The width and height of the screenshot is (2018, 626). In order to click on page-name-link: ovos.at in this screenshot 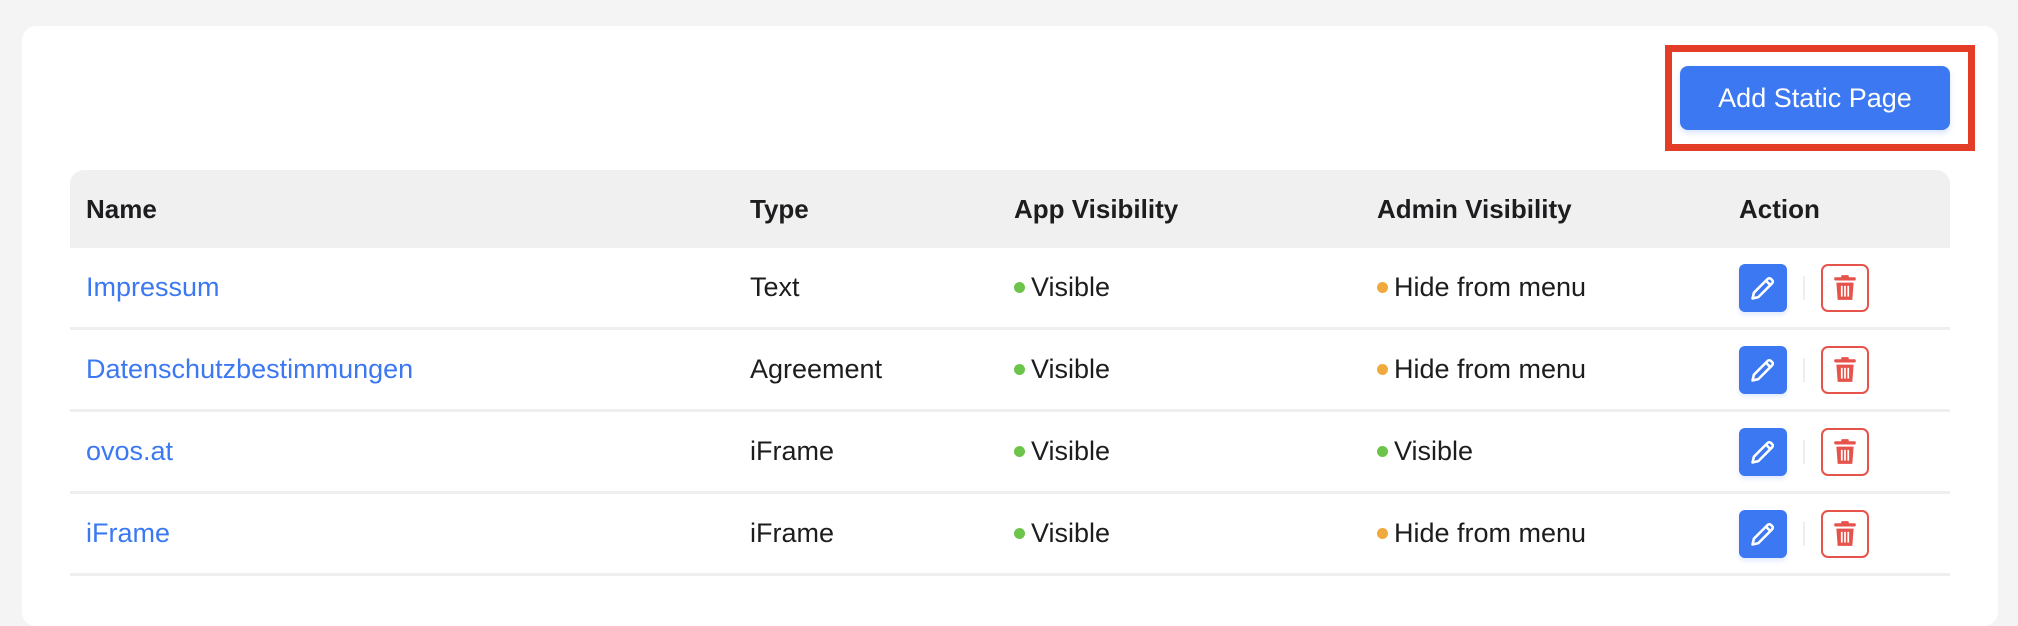, I will do `click(129, 451)`.